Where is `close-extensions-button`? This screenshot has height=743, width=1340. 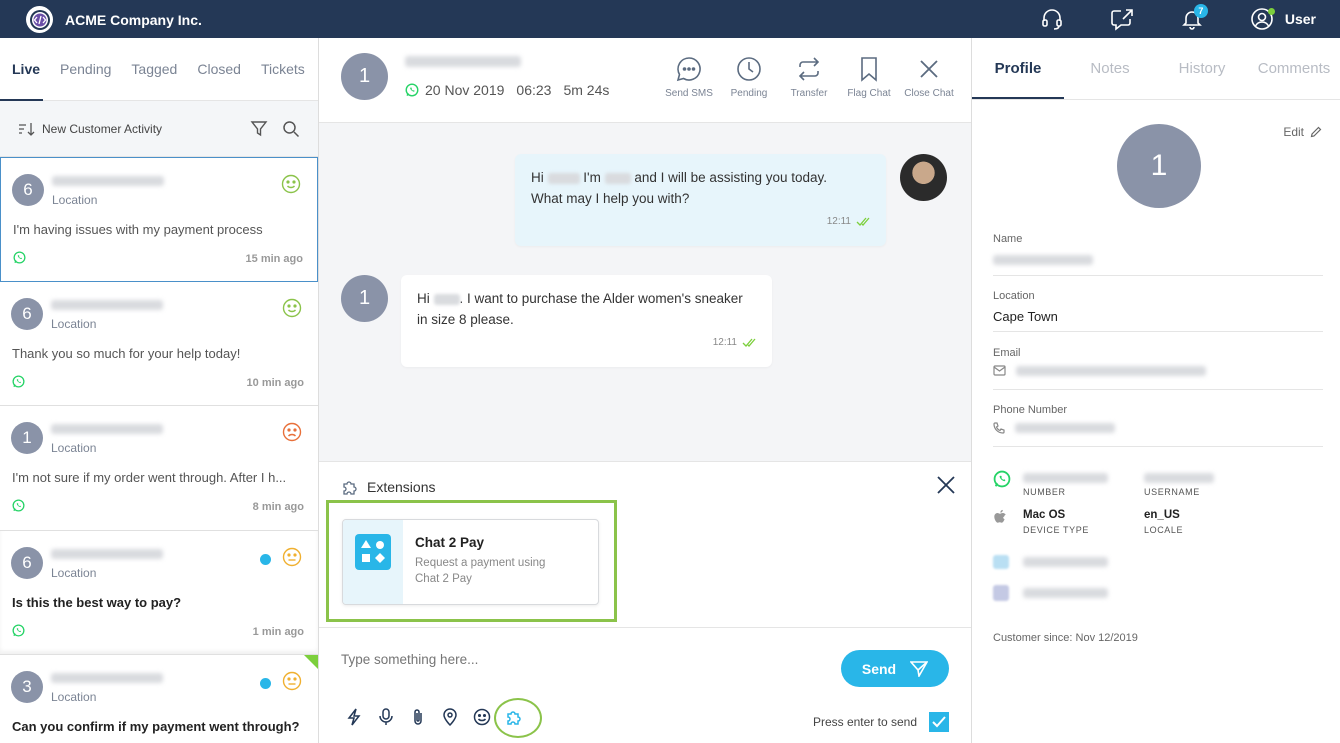 close-extensions-button is located at coordinates (946, 487).